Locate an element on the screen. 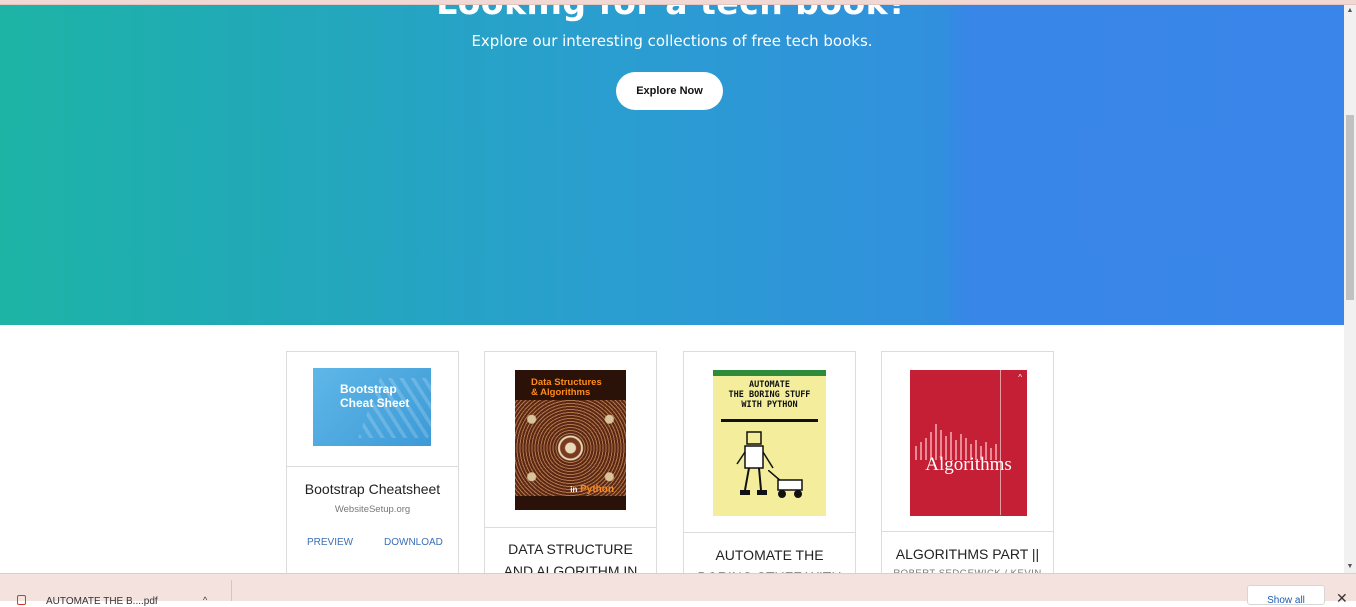  cover-title: Bootstrap Cheat Sheet is located at coordinates (375, 396).